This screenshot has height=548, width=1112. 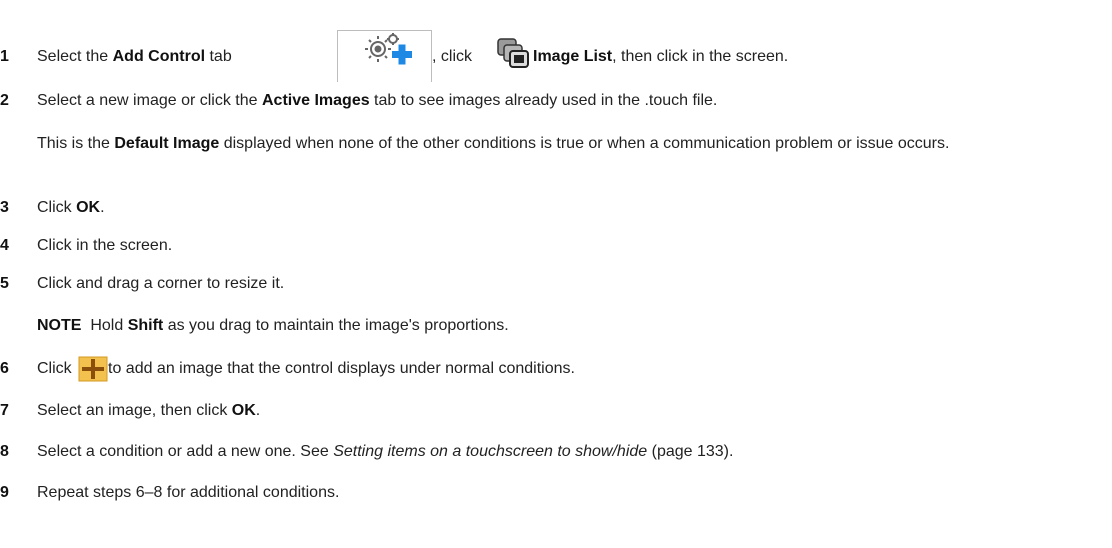 I want to click on step-number: 6, so click(x=4, y=368).